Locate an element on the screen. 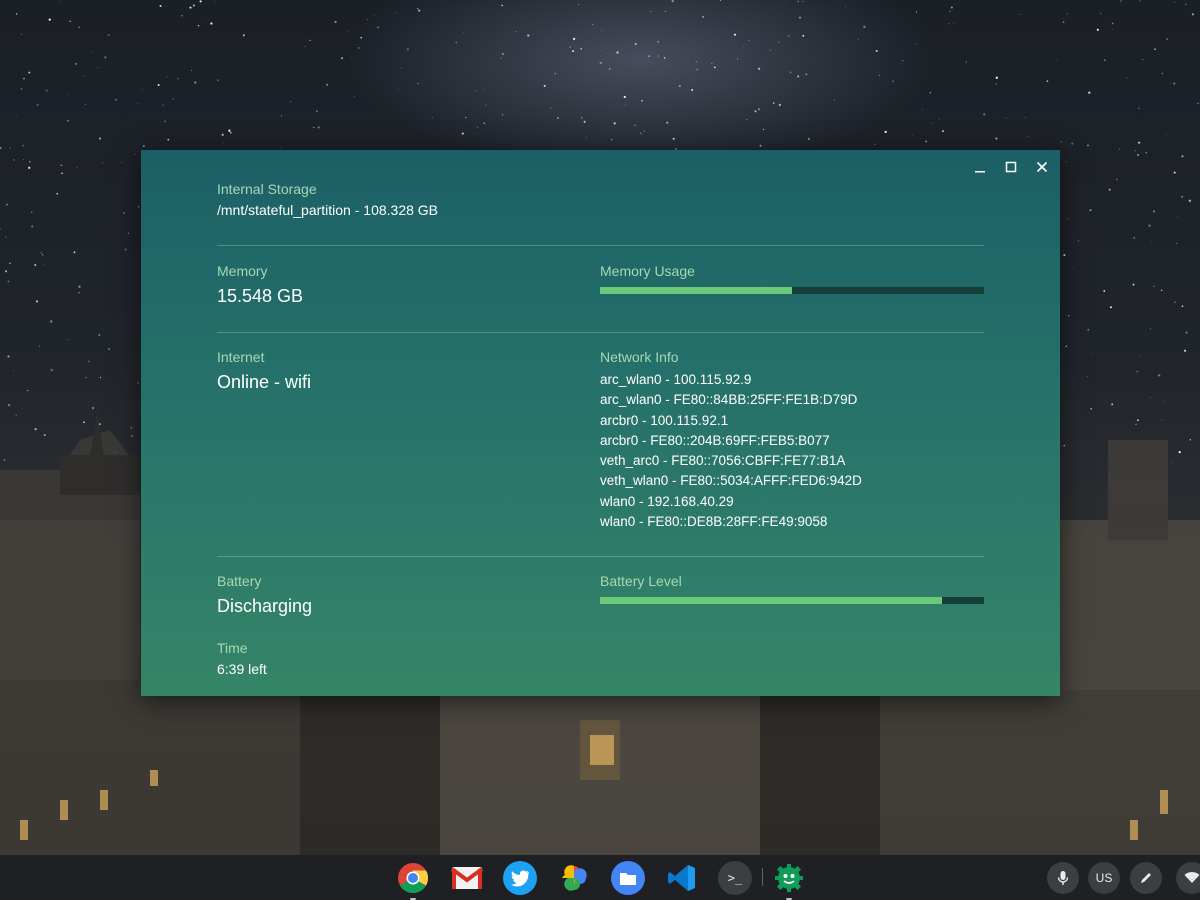 This screenshot has width=1200, height=900. terminal-app: >_ is located at coordinates (735, 878).